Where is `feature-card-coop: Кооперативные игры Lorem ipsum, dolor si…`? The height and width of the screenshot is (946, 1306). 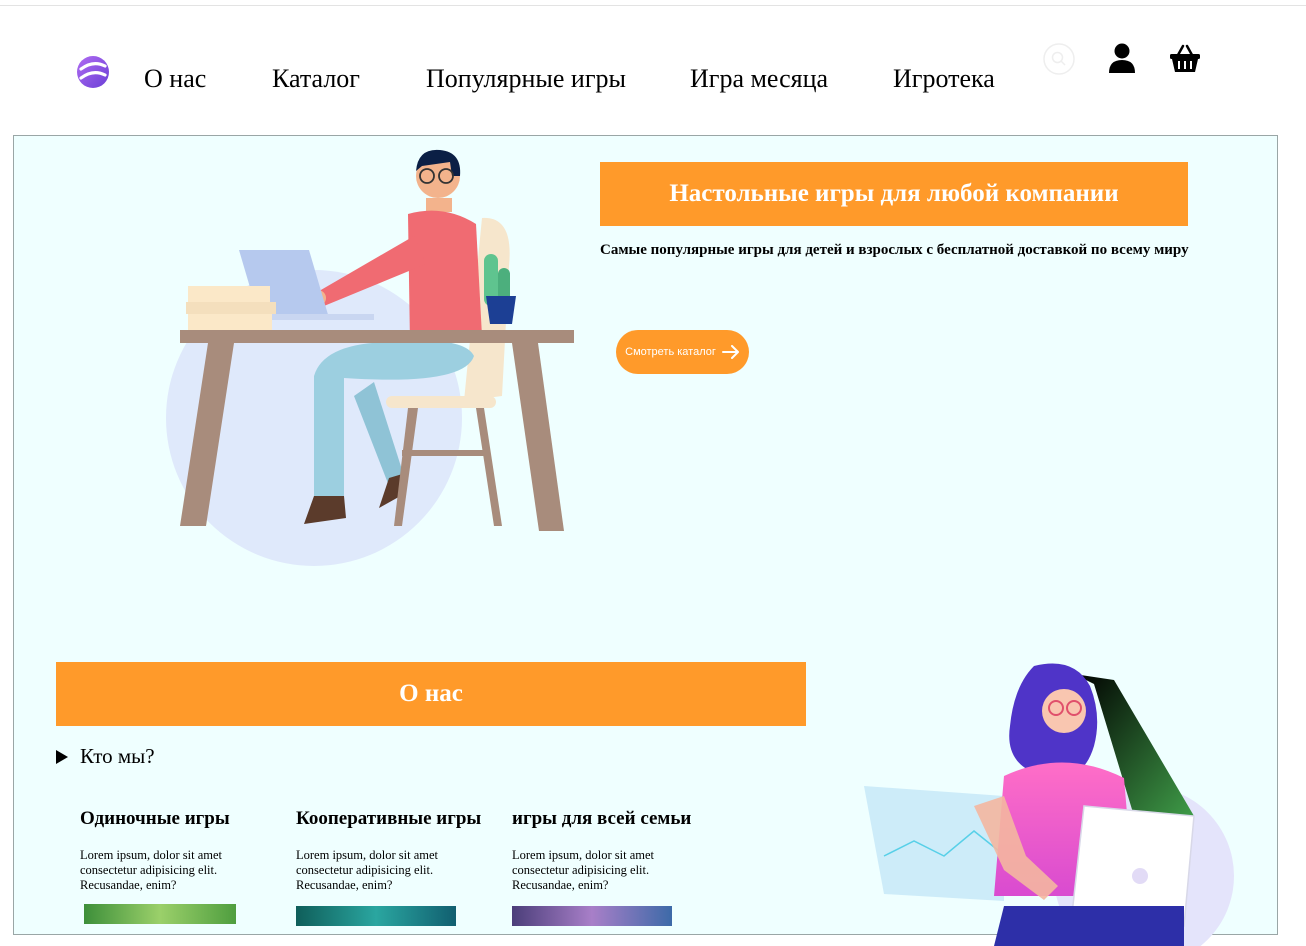 feature-card-coop: Кооперативные игры Lorem ipsum, dolor si… is located at coordinates (396, 850).